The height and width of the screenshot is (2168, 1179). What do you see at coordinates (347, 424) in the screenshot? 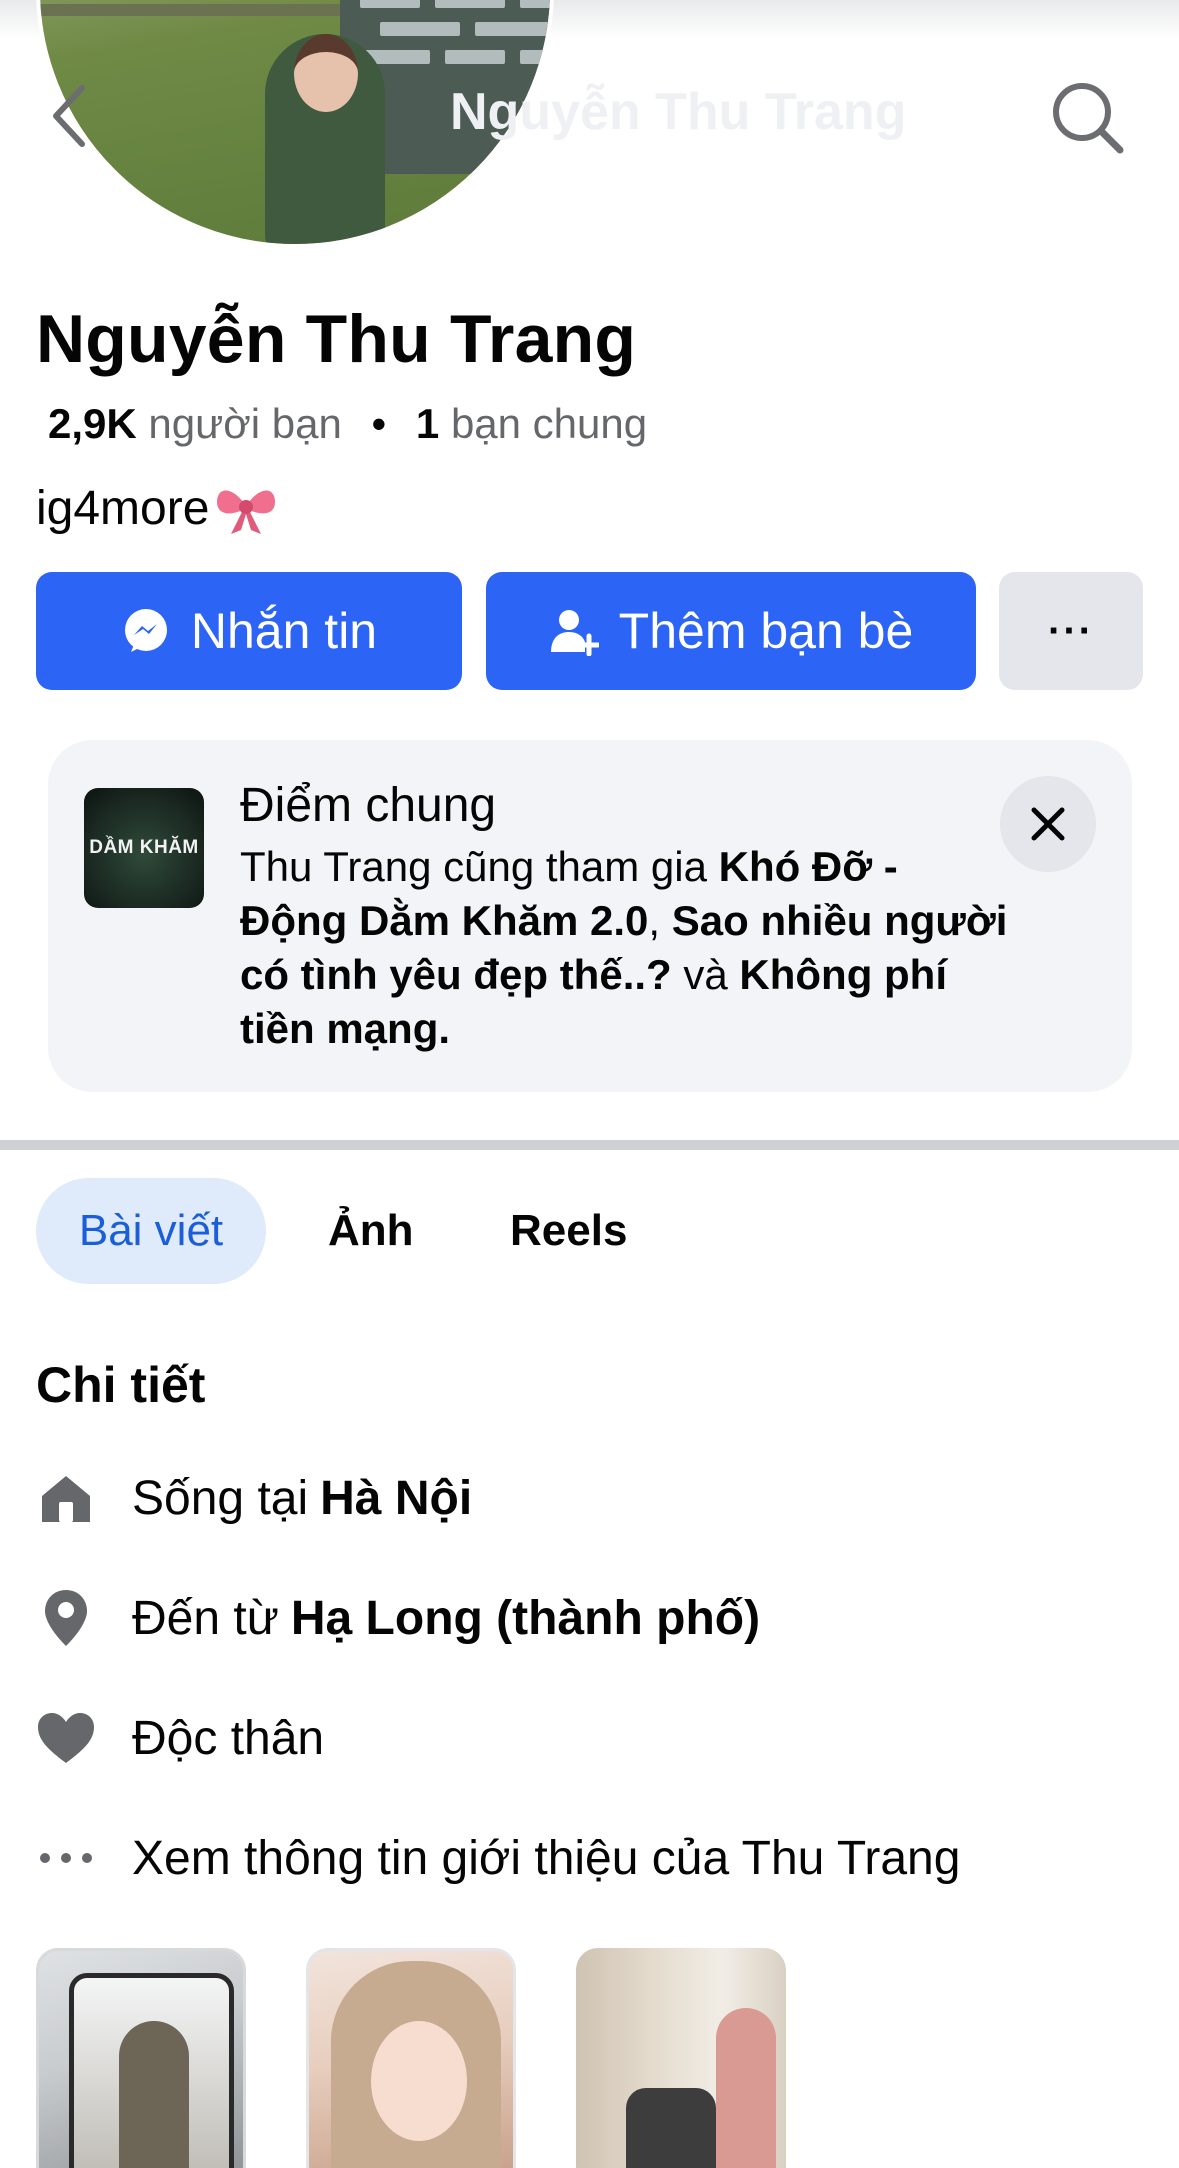
I see `friend-stats: 2,9K người bạn • 1 bạn chung` at bounding box center [347, 424].